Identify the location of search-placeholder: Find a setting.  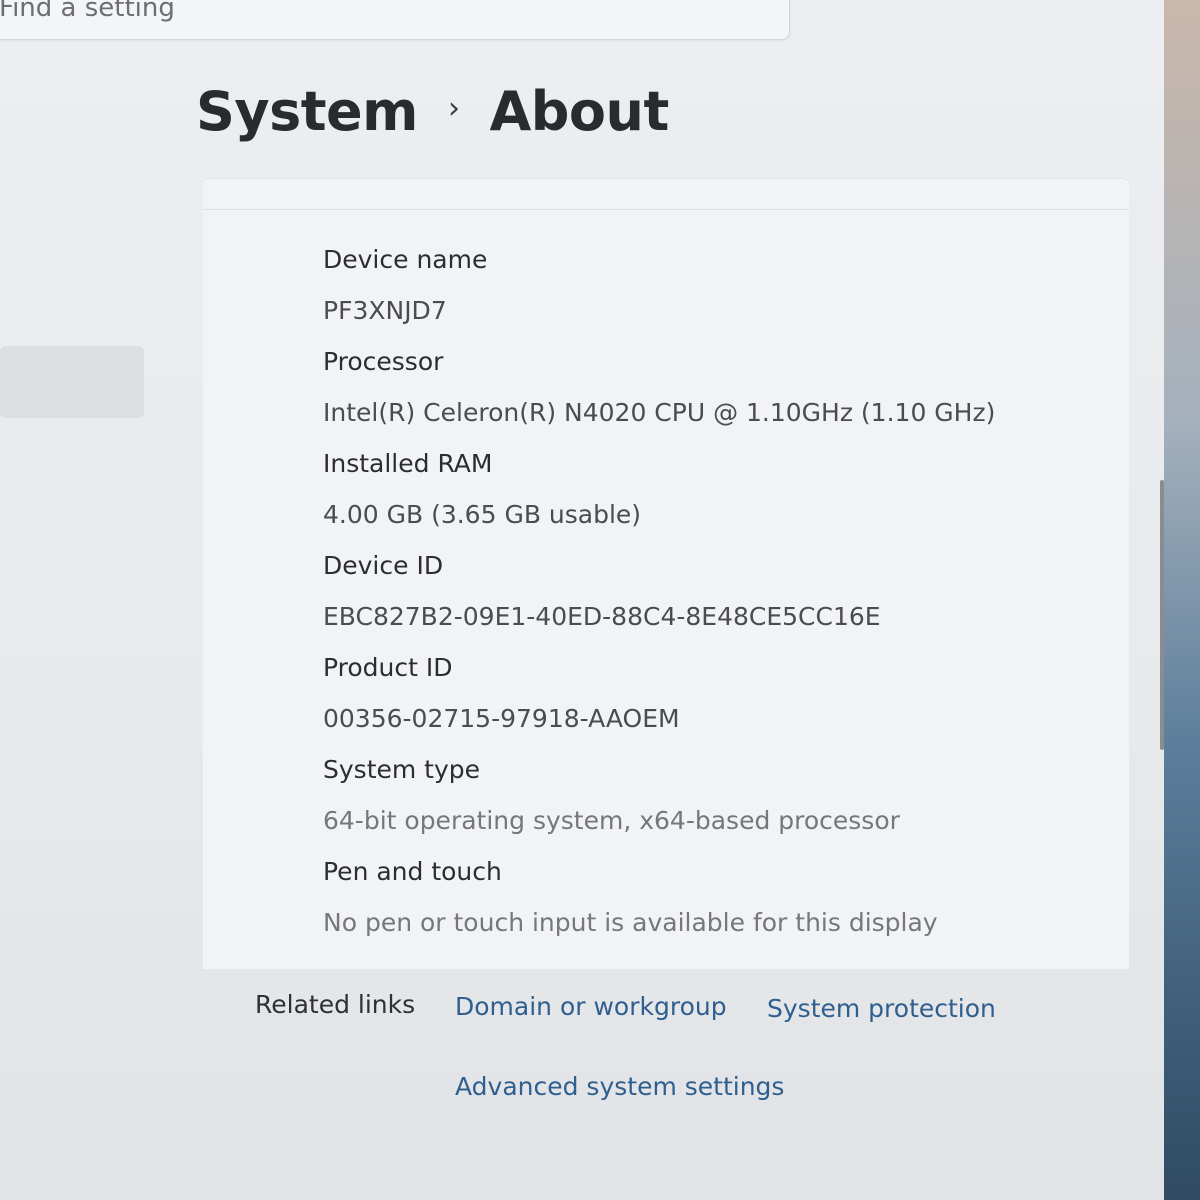
(87, 11).